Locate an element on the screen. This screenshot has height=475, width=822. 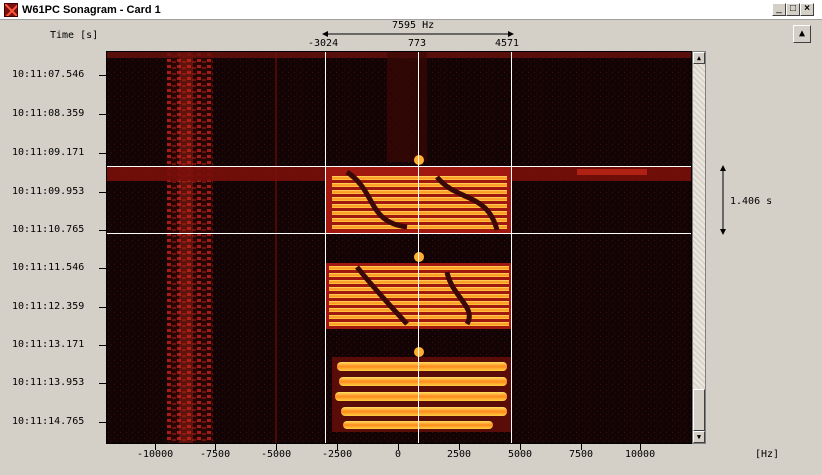
window-title: W61PC Sonagram - Card 1 is located at coordinates (91, 10).